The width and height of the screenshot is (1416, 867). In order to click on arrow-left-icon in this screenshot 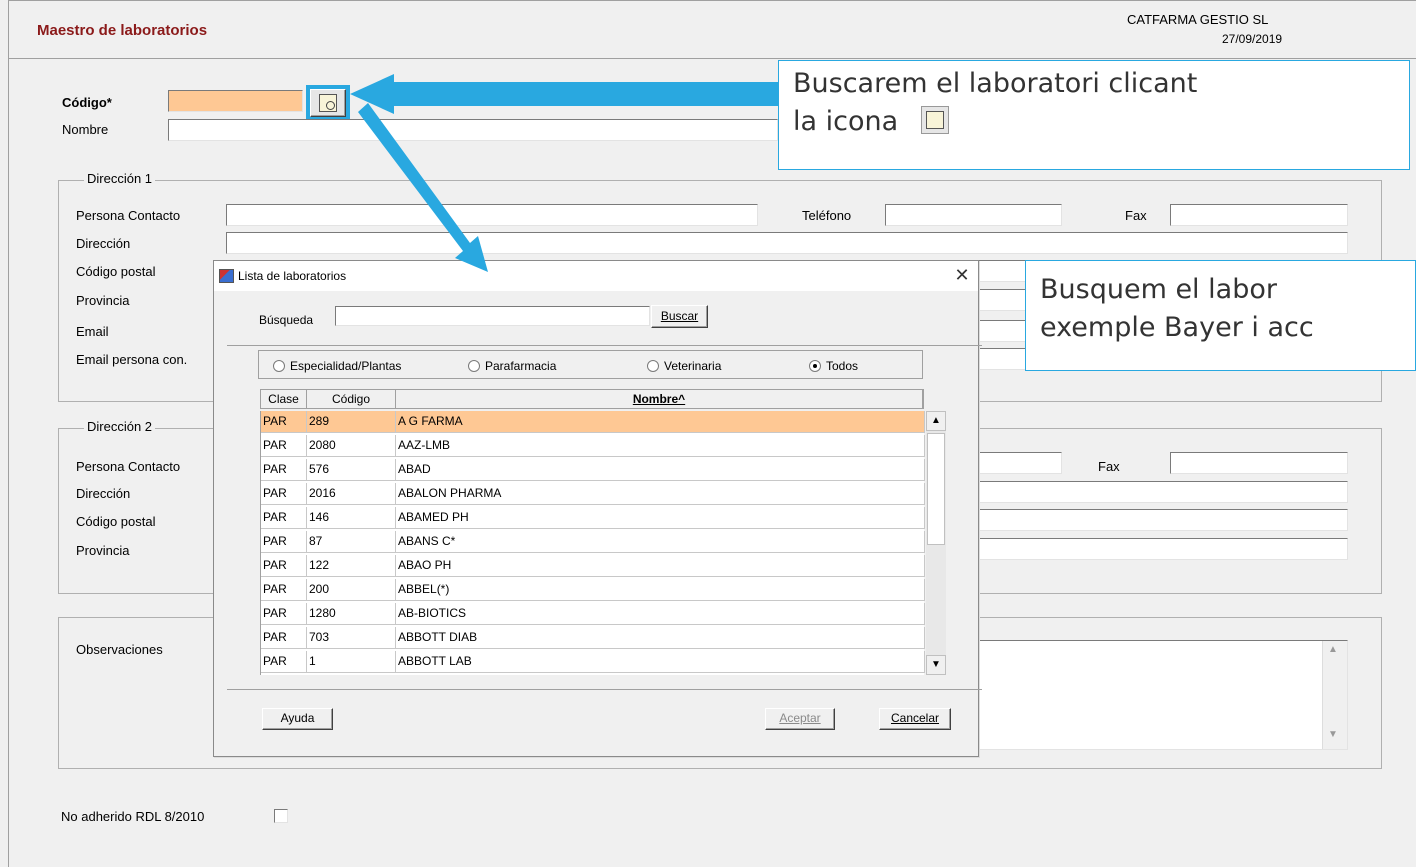, I will do `click(564, 94)`.